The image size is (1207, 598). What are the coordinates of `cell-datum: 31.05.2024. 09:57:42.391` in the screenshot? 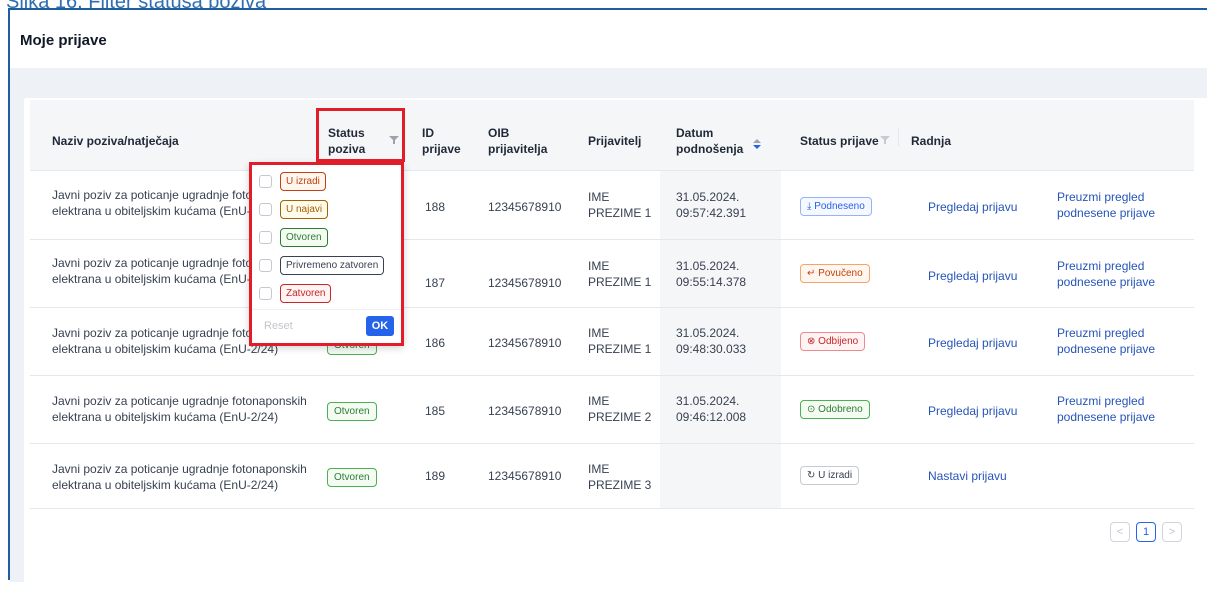 It's located at (711, 205).